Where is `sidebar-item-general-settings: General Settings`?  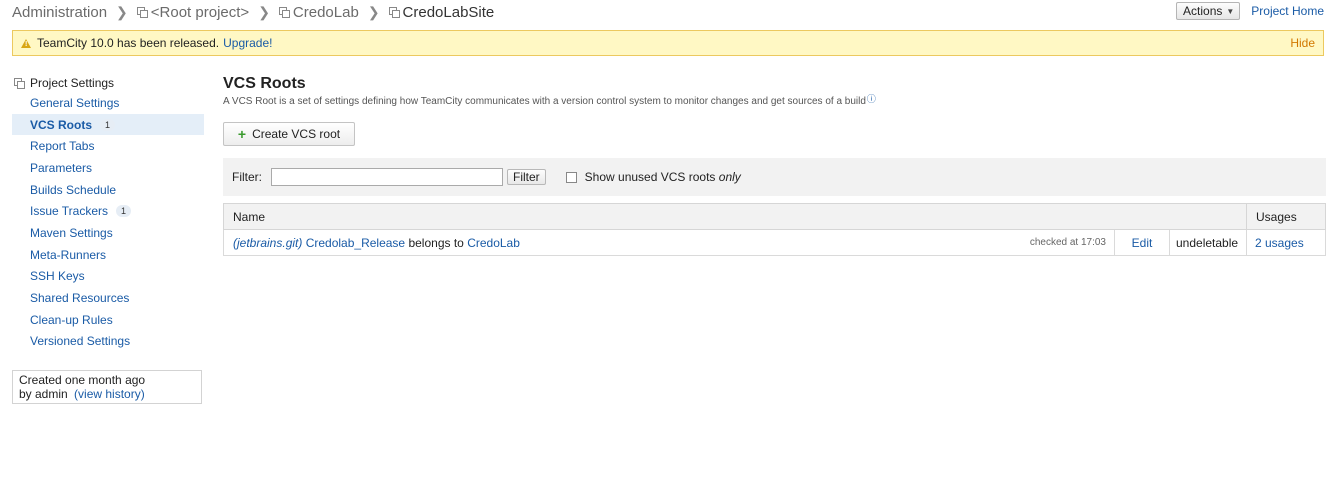
sidebar-item-general-settings: General Settings is located at coordinates (108, 103).